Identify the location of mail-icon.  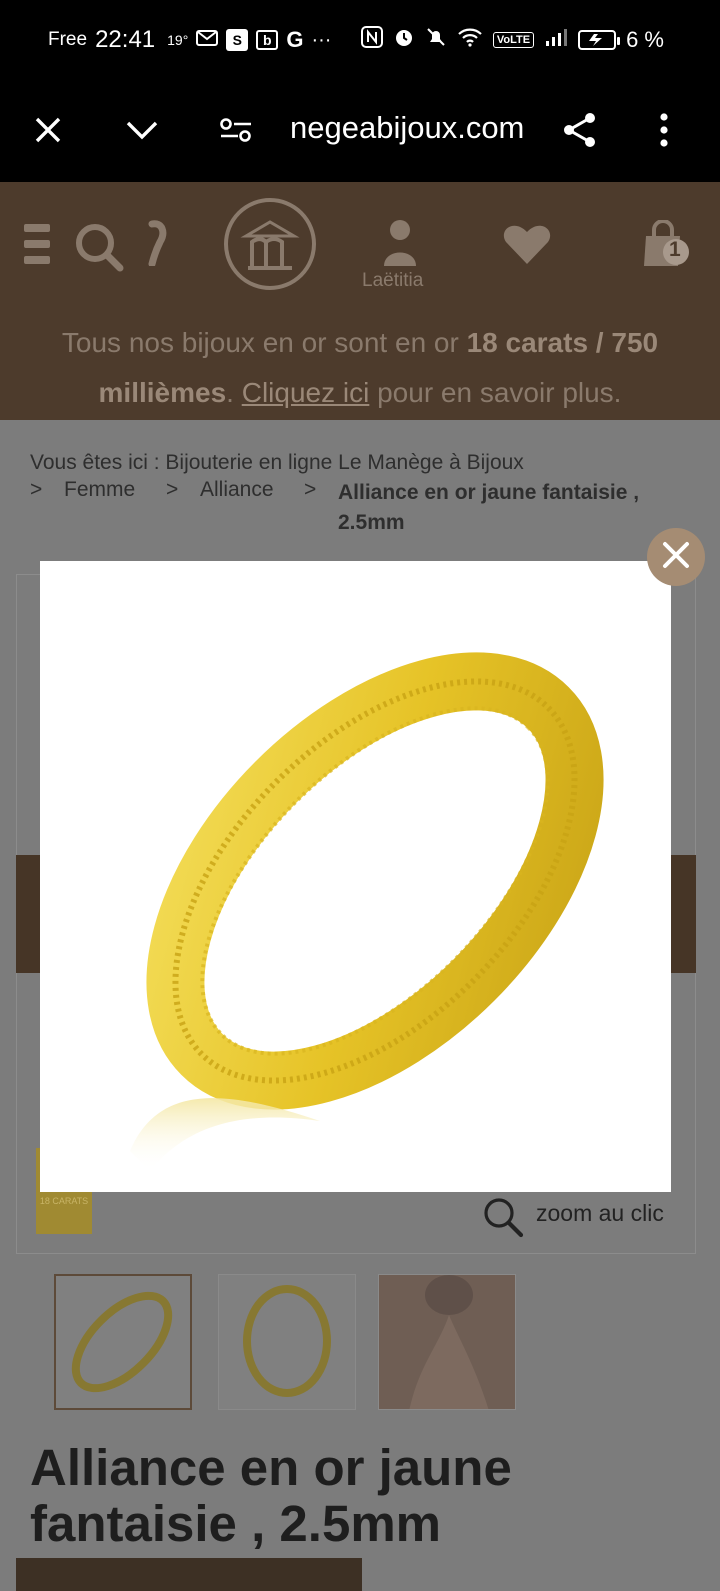
(207, 40).